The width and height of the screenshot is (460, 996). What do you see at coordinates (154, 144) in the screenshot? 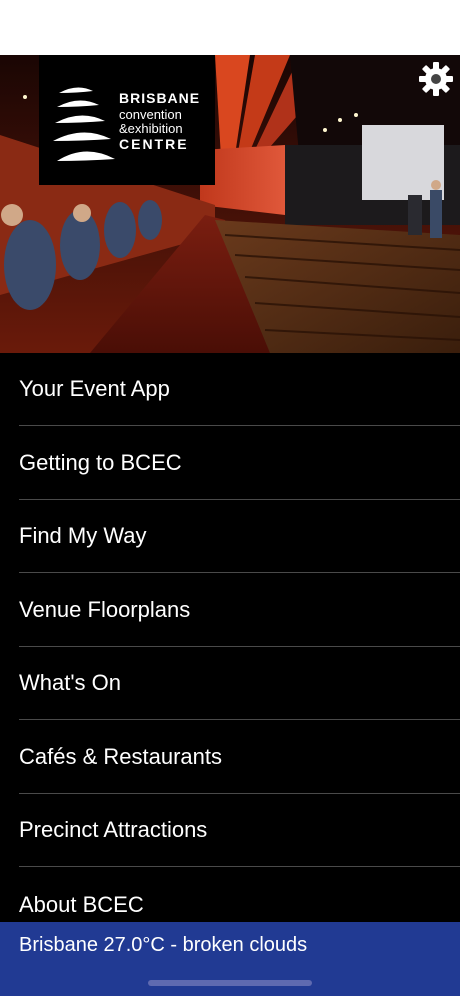
I see `logo-line-centre: CENTRE` at bounding box center [154, 144].